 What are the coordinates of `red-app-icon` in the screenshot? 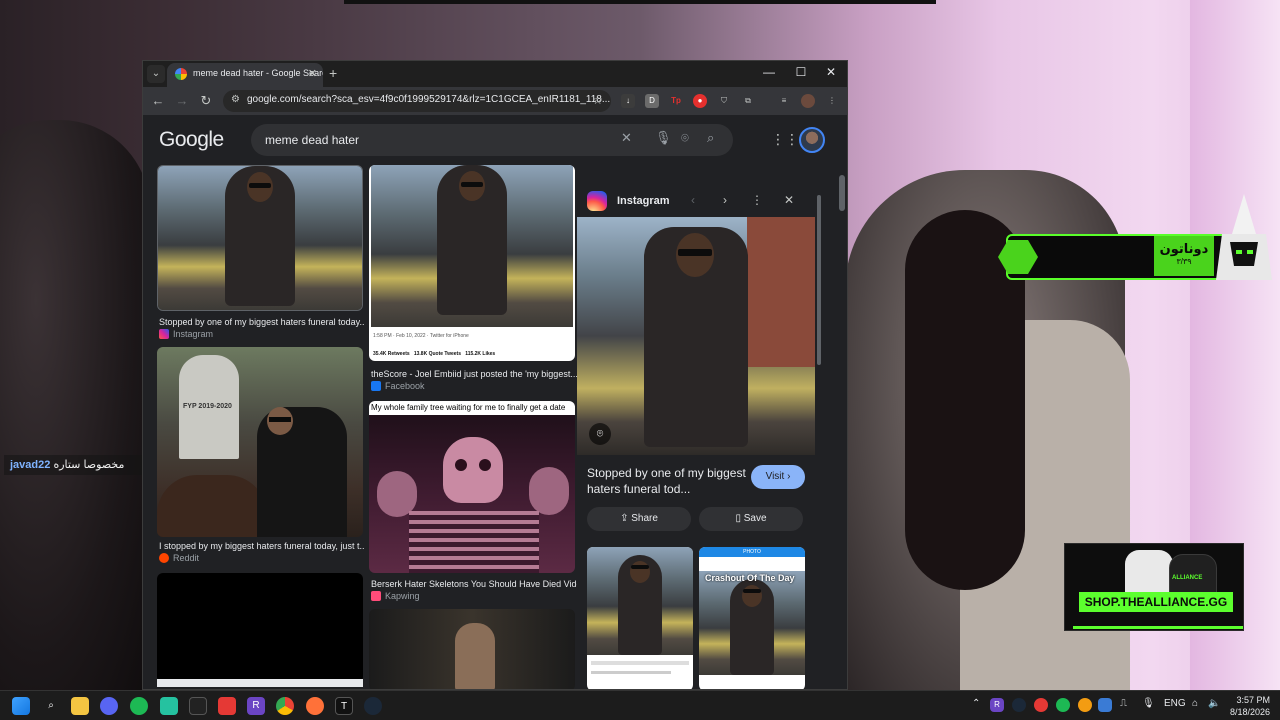 It's located at (227, 706).